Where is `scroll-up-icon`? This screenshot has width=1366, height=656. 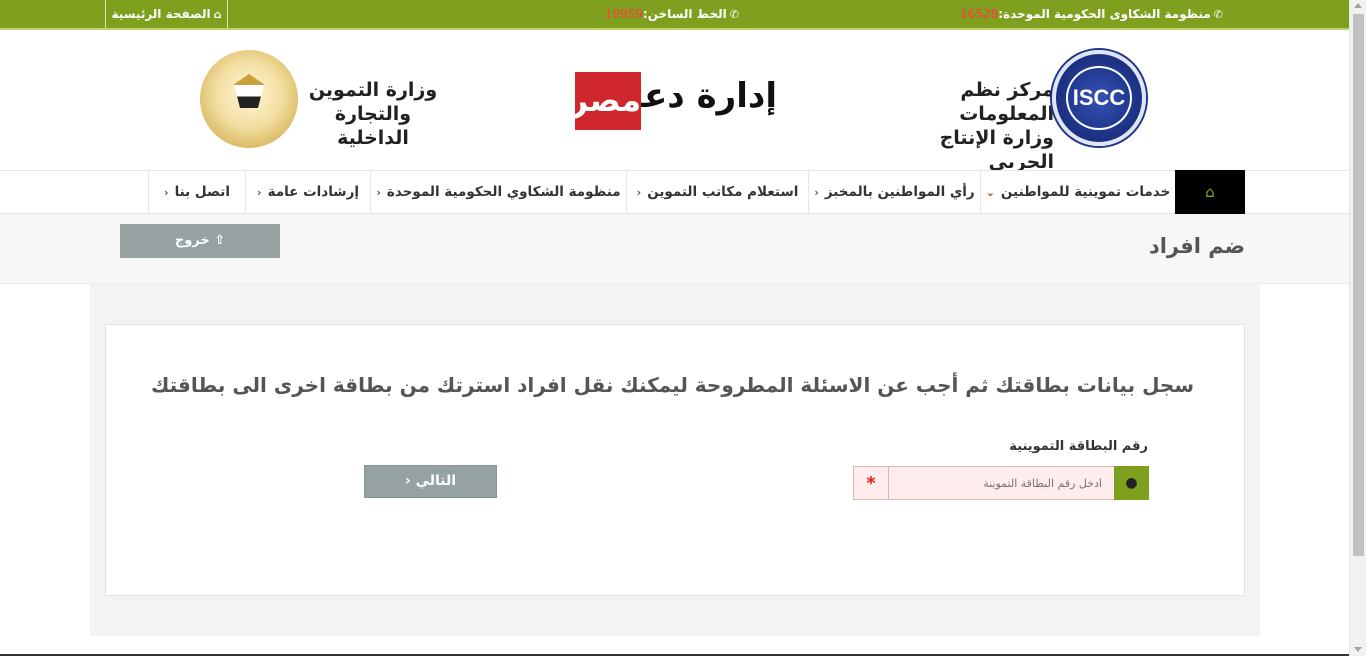 scroll-up-icon is located at coordinates (1358, 5).